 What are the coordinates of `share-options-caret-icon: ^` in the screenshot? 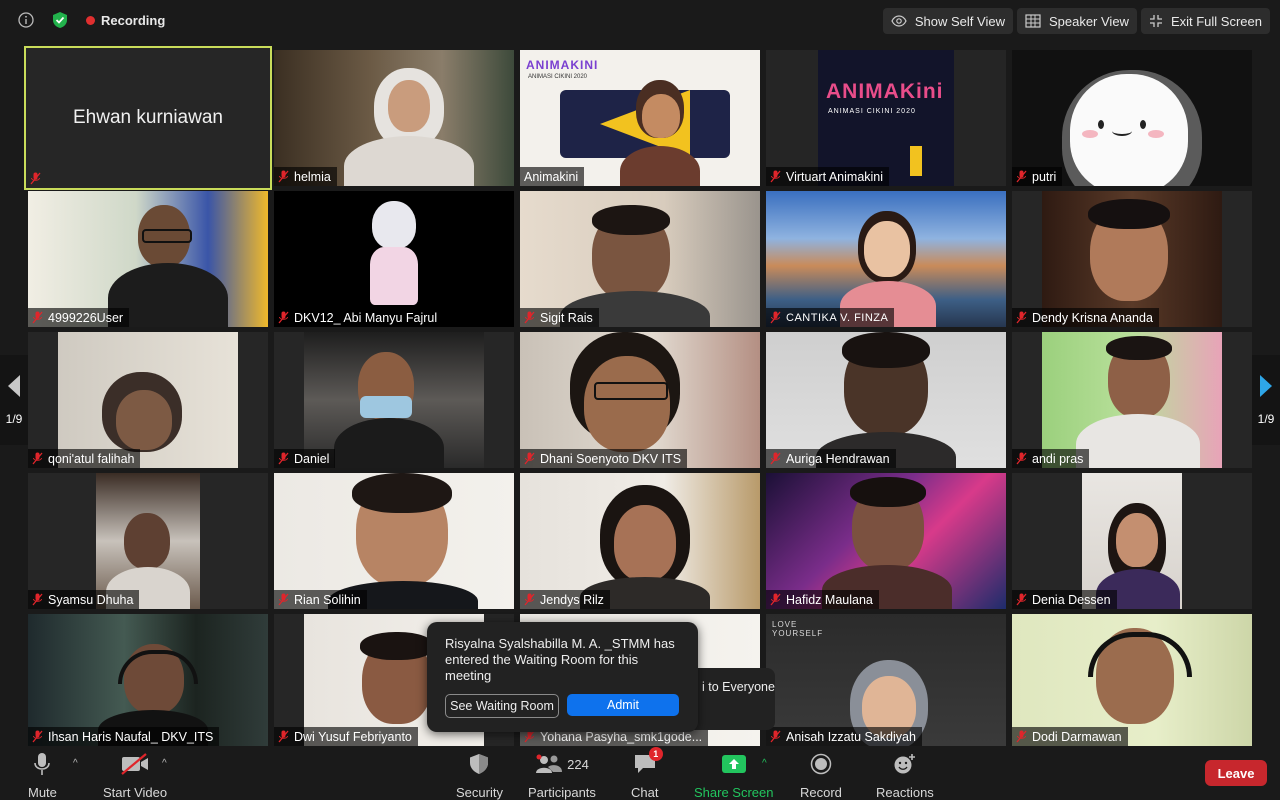 It's located at (764, 763).